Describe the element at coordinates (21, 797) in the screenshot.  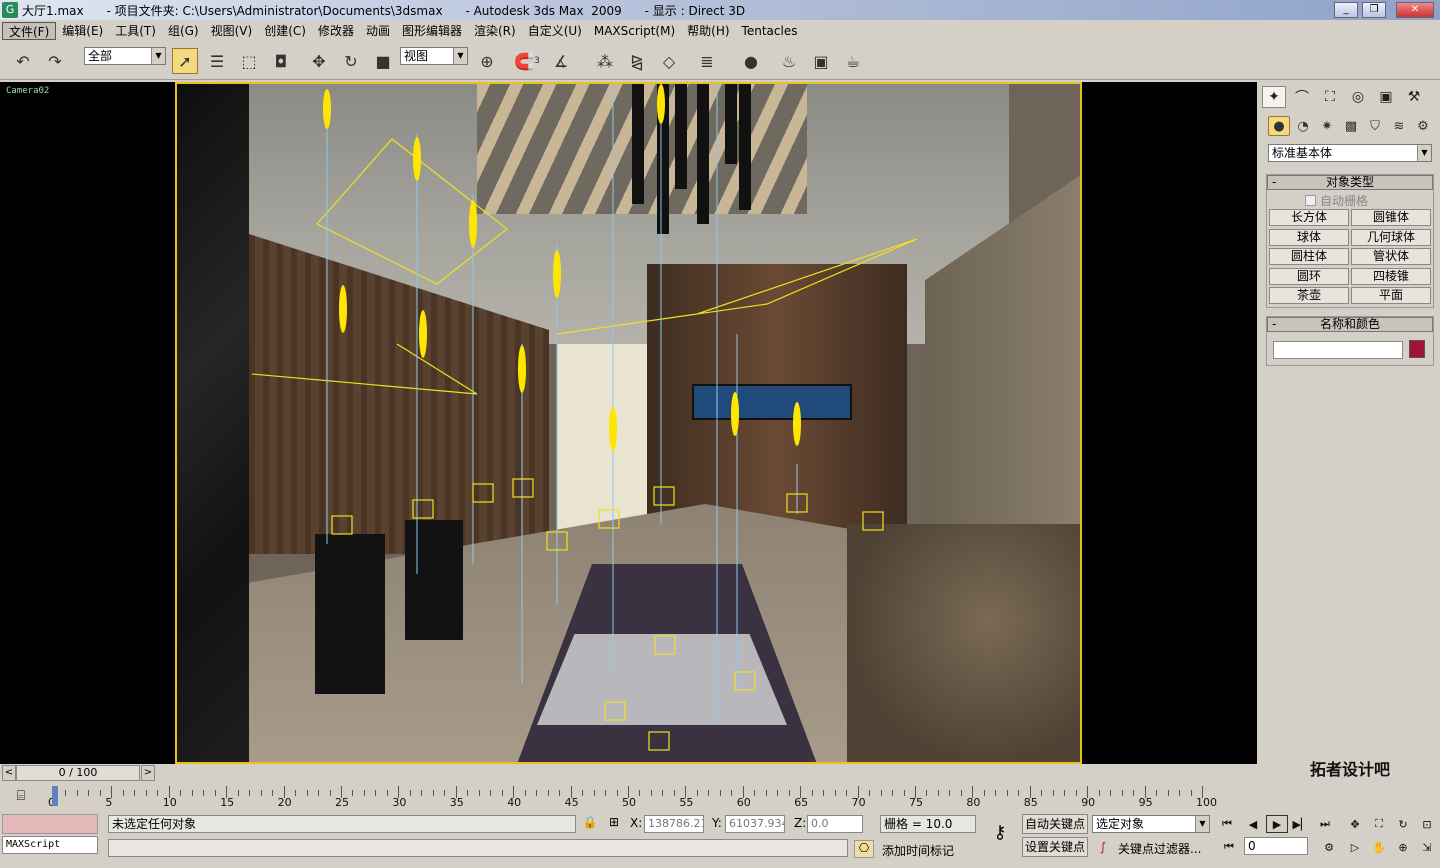
I see `mini-curve-editor-icon: ⌸` at that location.